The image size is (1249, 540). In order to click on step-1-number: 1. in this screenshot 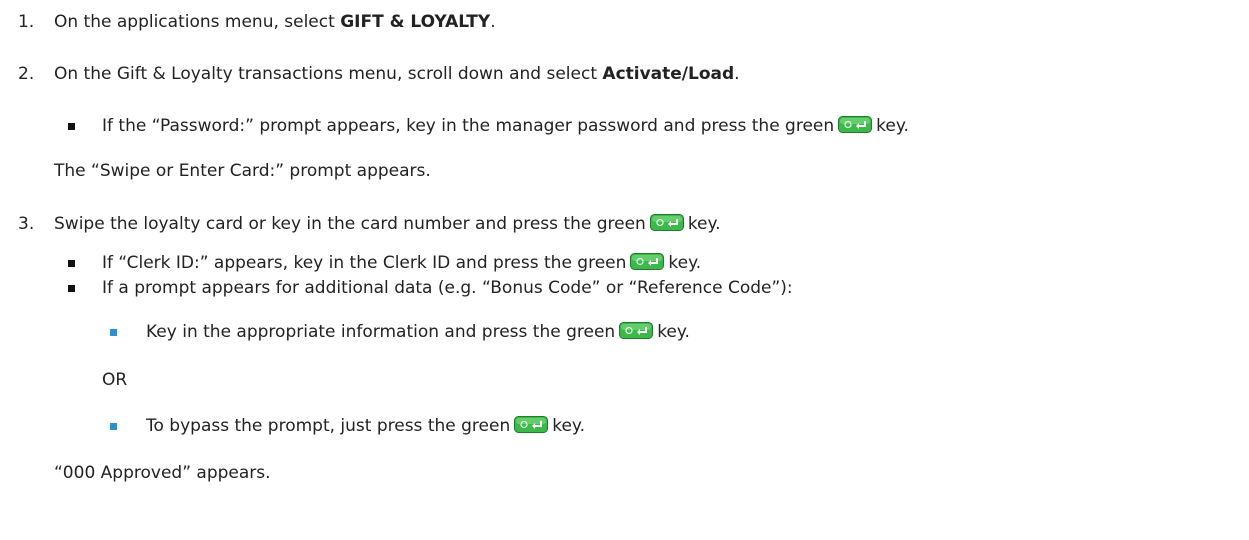, I will do `click(26, 22)`.